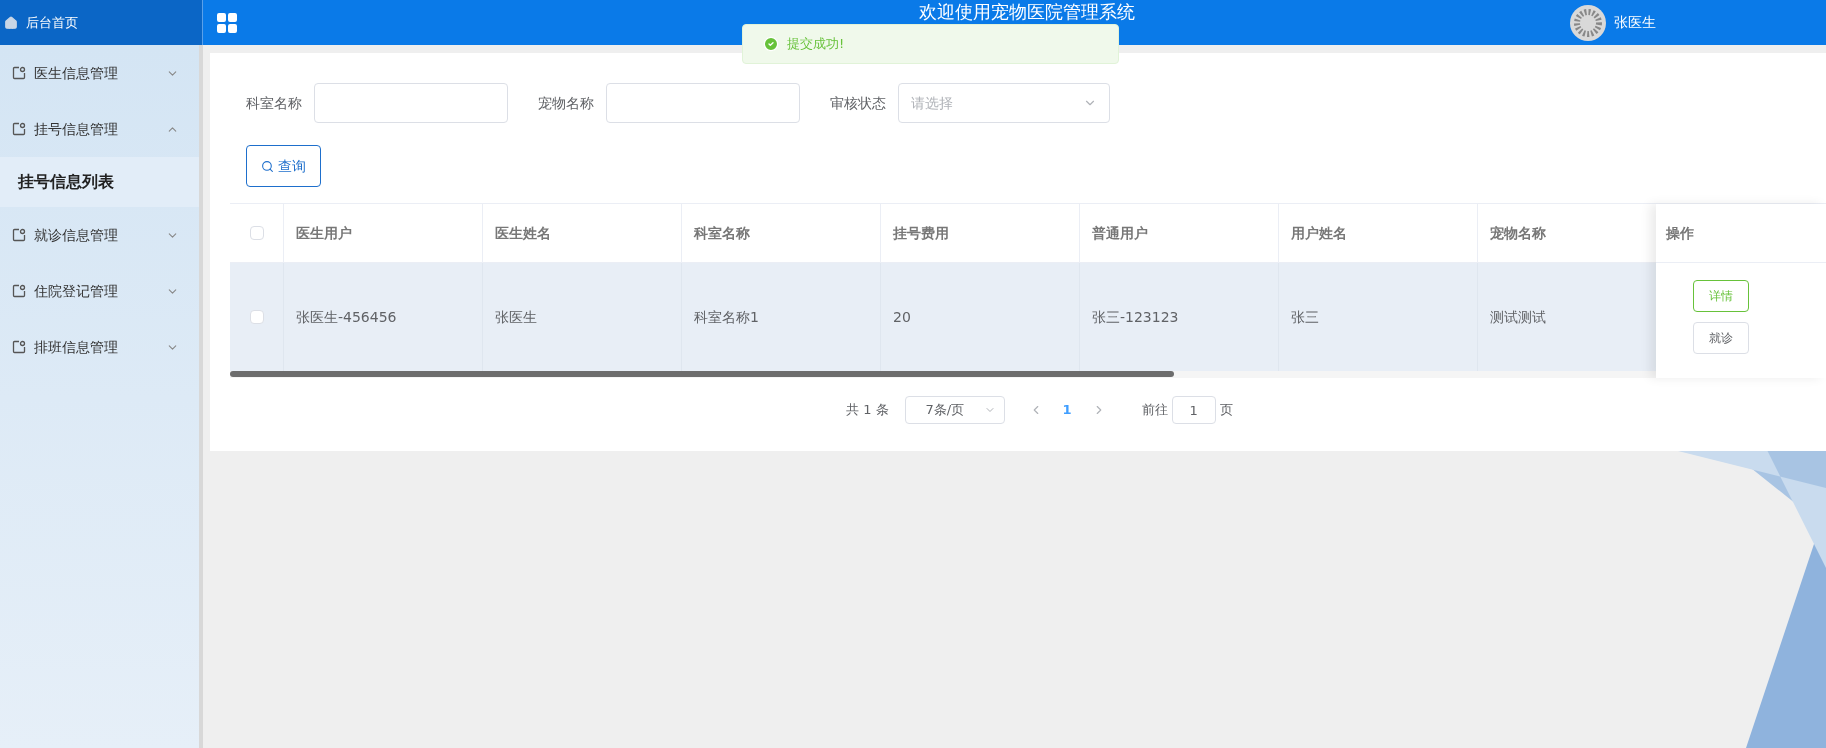  What do you see at coordinates (1588, 22) in the screenshot?
I see `avatar` at bounding box center [1588, 22].